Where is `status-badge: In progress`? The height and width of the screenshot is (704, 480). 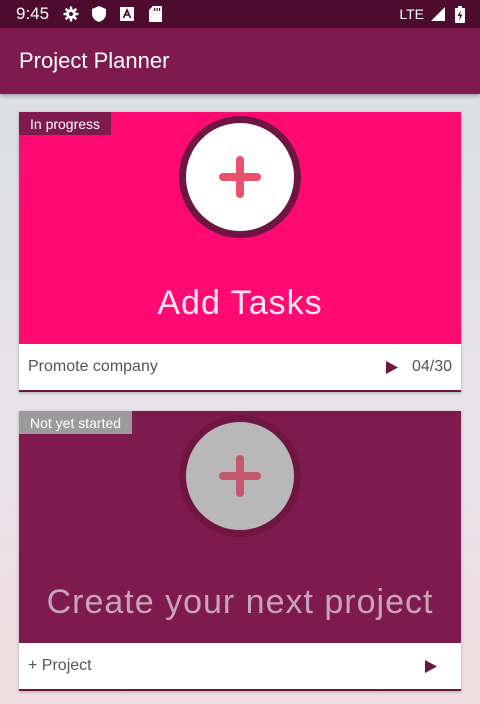 status-badge: In progress is located at coordinates (65, 123).